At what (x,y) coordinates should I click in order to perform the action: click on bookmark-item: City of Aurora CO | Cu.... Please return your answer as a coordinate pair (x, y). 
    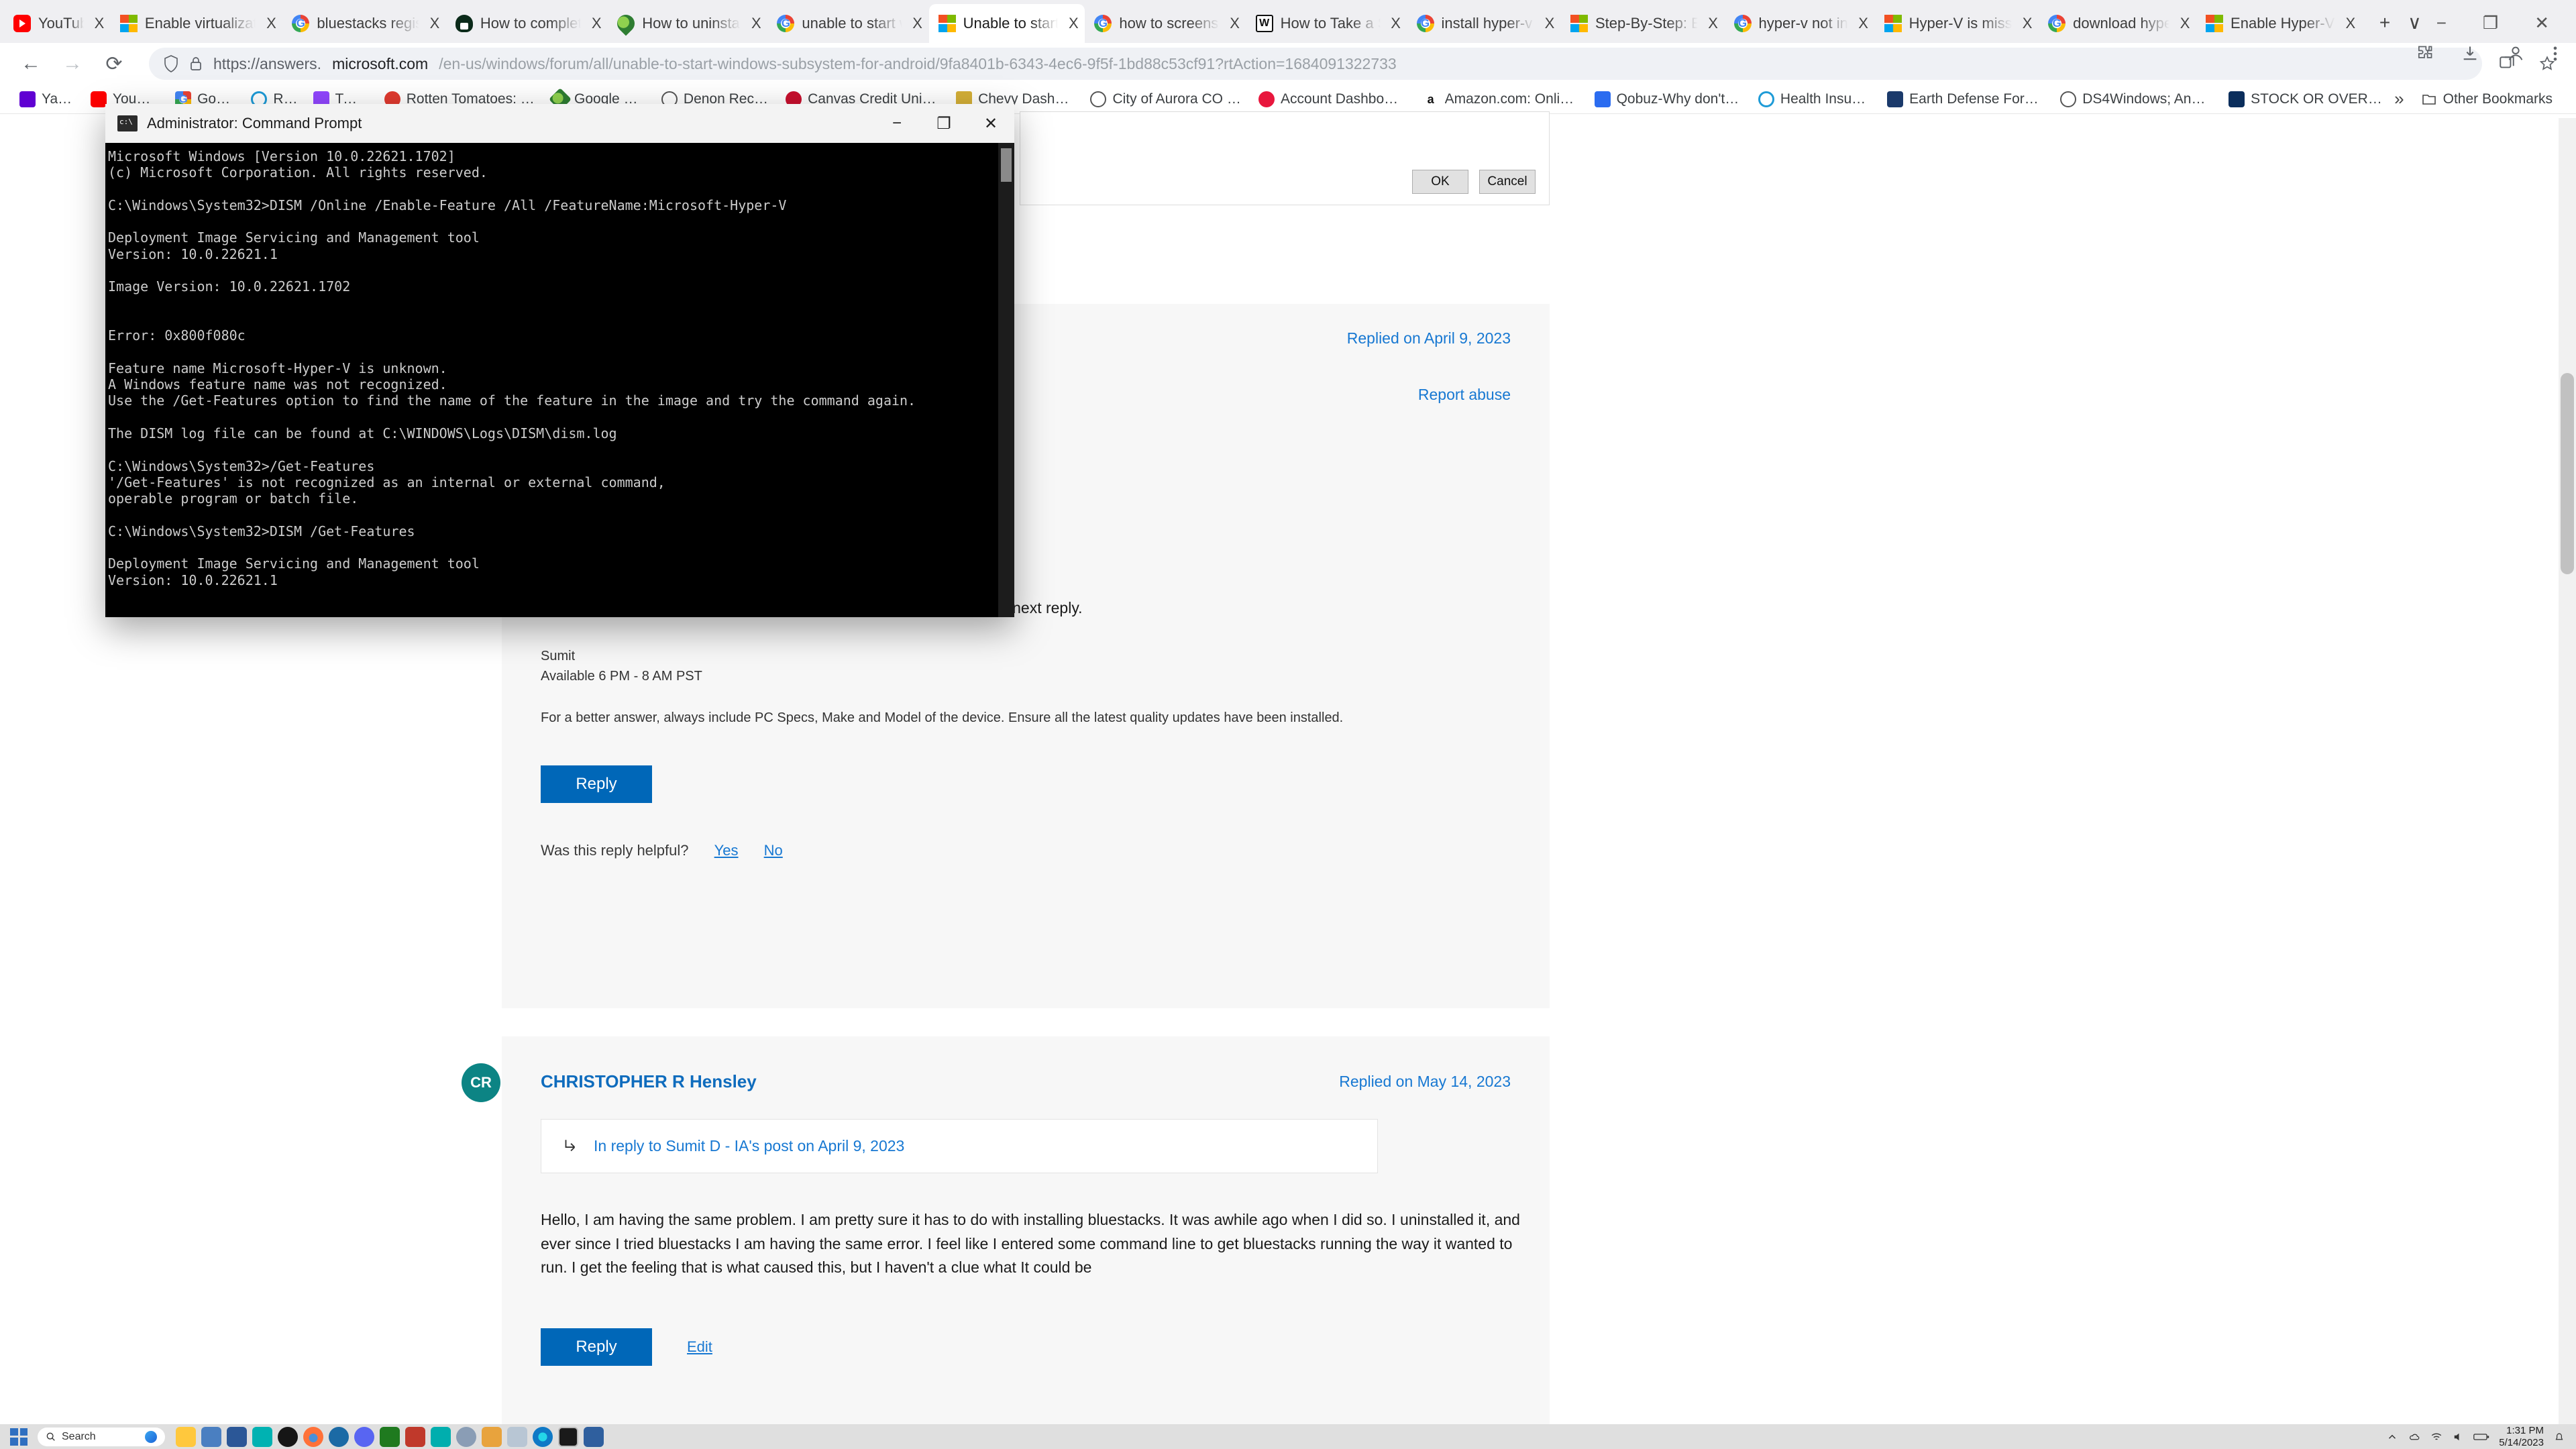
    Looking at the image, I should click on (1165, 99).